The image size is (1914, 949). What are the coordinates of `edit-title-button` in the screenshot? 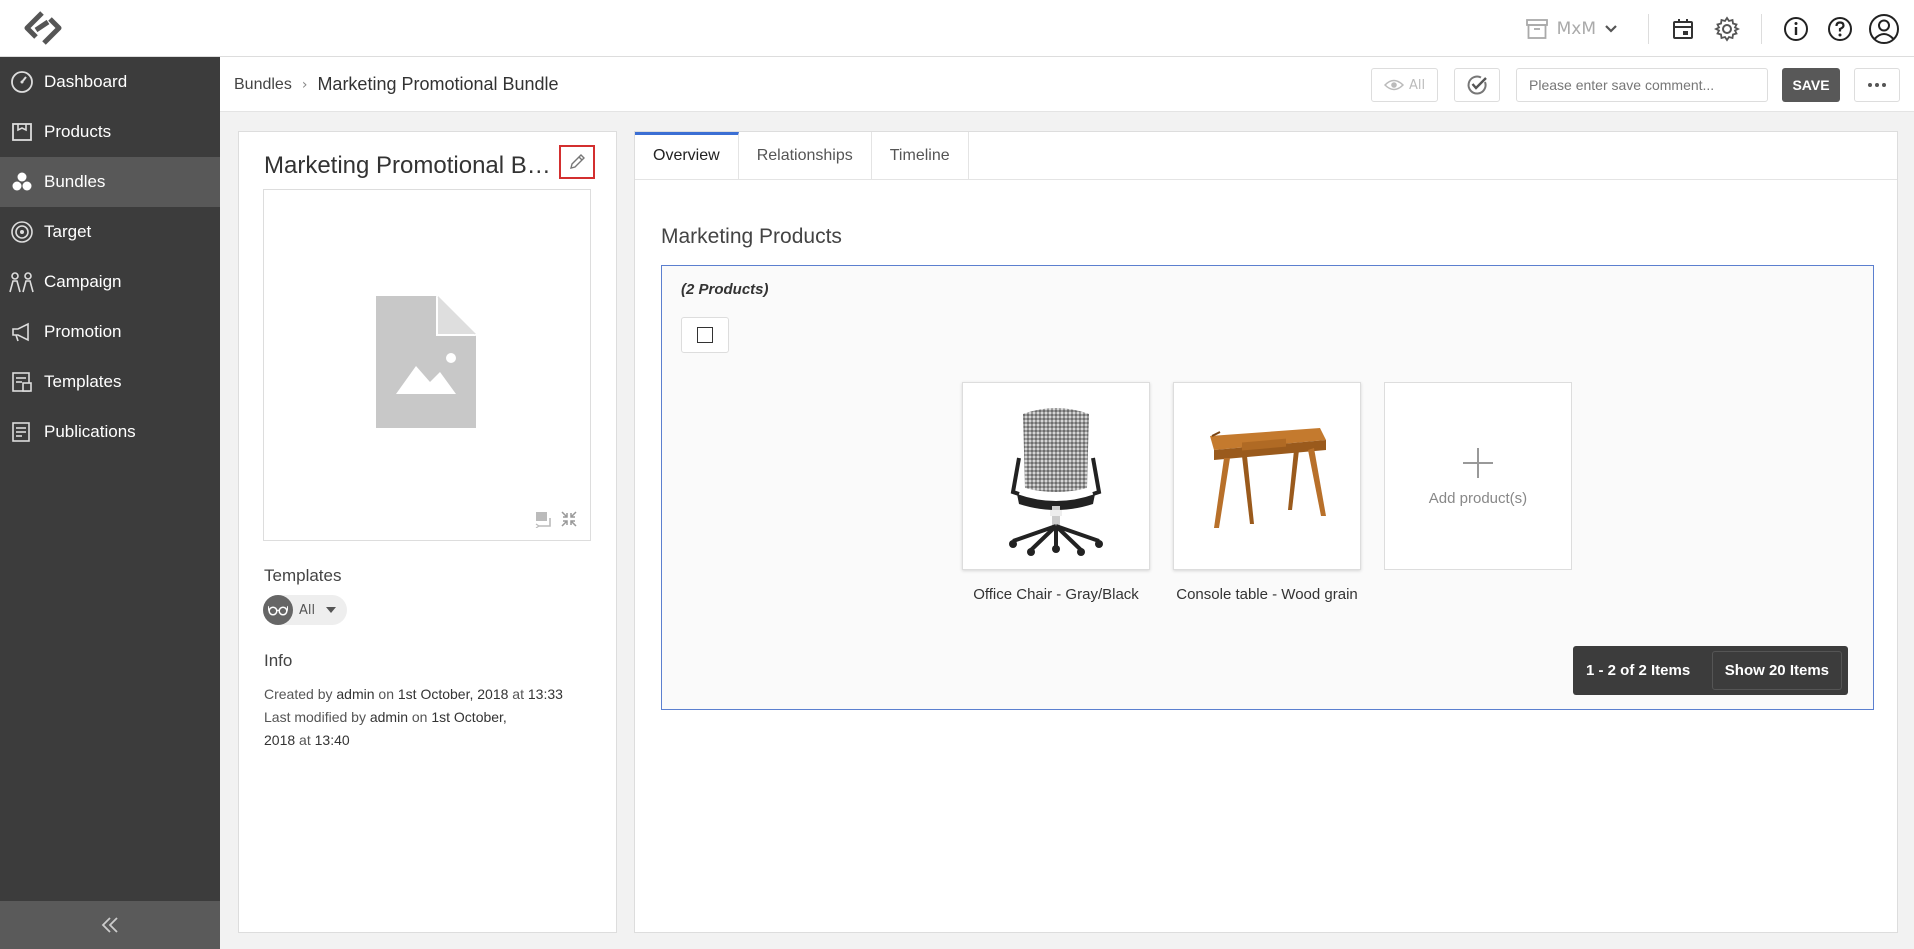 It's located at (577, 162).